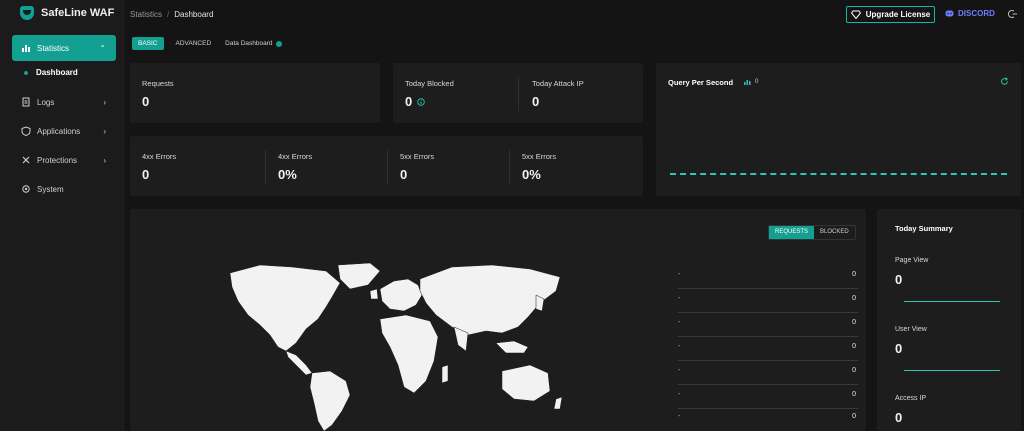 Image resolution: width=1024 pixels, height=431 pixels. I want to click on today-blocked-value: 0, so click(409, 101).